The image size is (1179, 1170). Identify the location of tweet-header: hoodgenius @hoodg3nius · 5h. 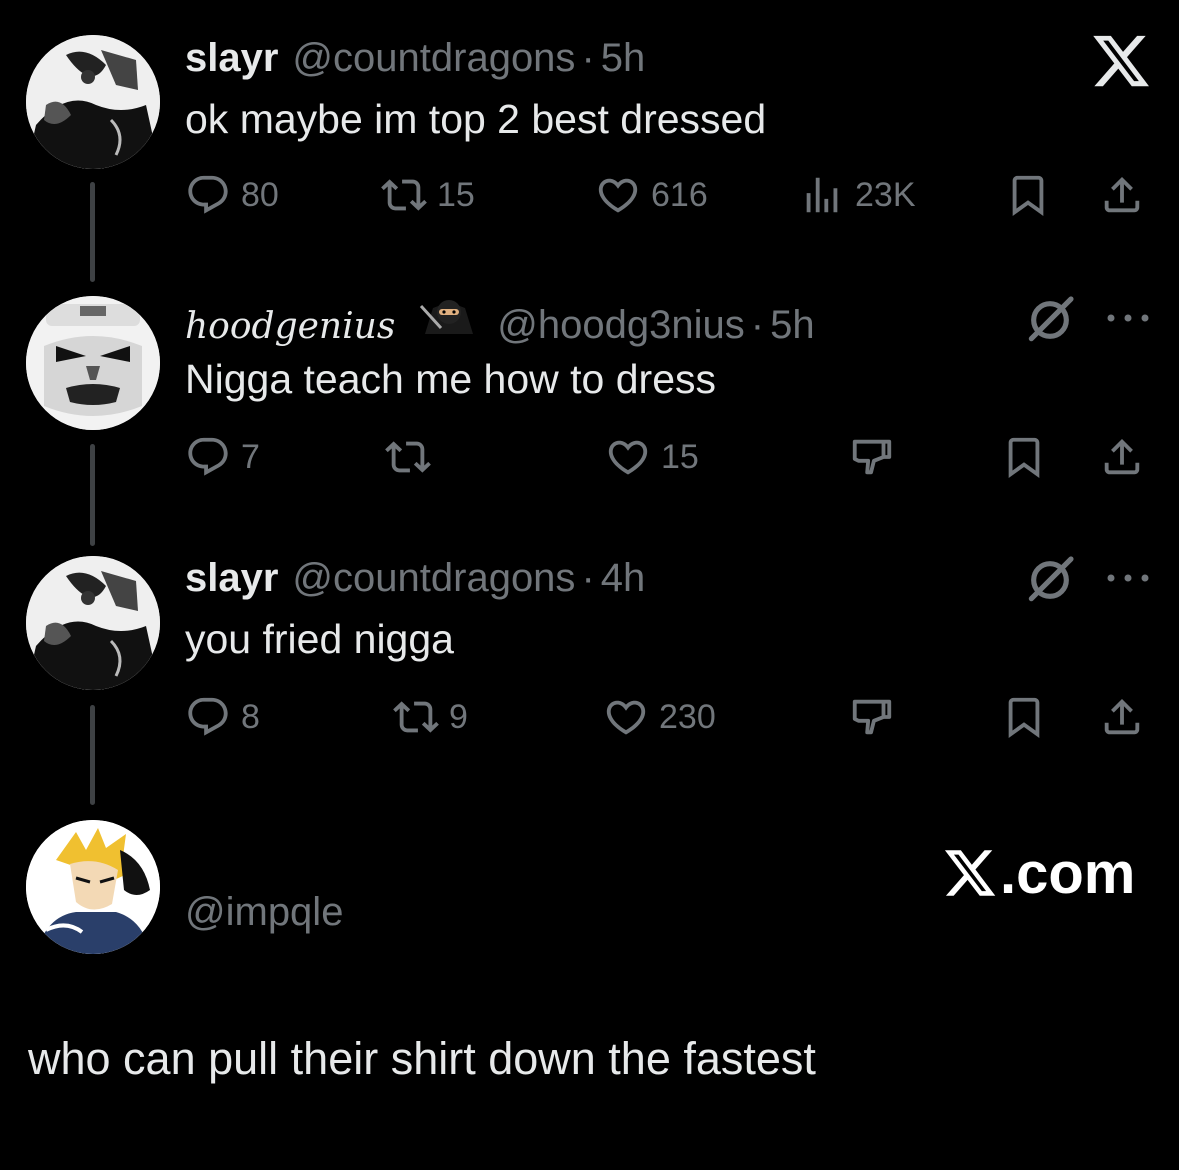
(500, 320).